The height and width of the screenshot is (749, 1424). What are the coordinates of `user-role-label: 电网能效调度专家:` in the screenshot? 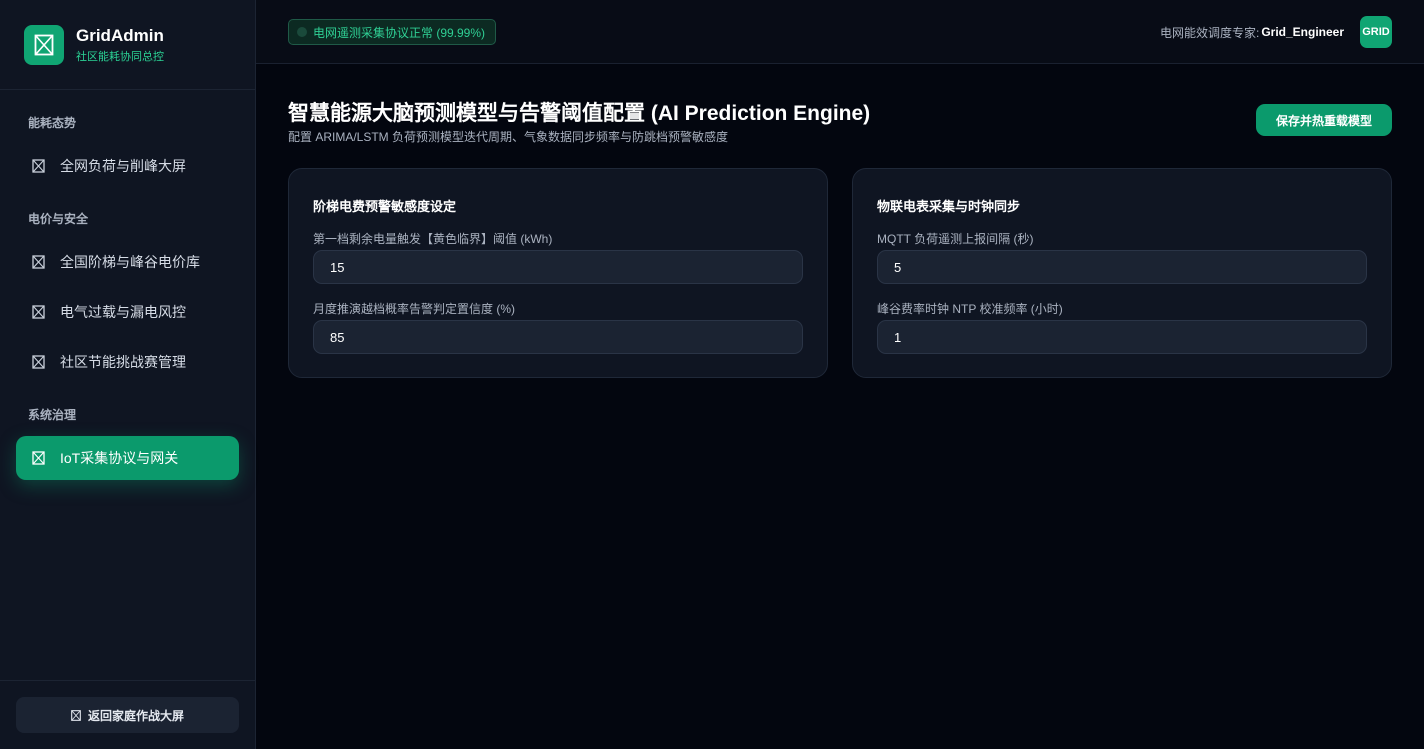 It's located at (1209, 32).